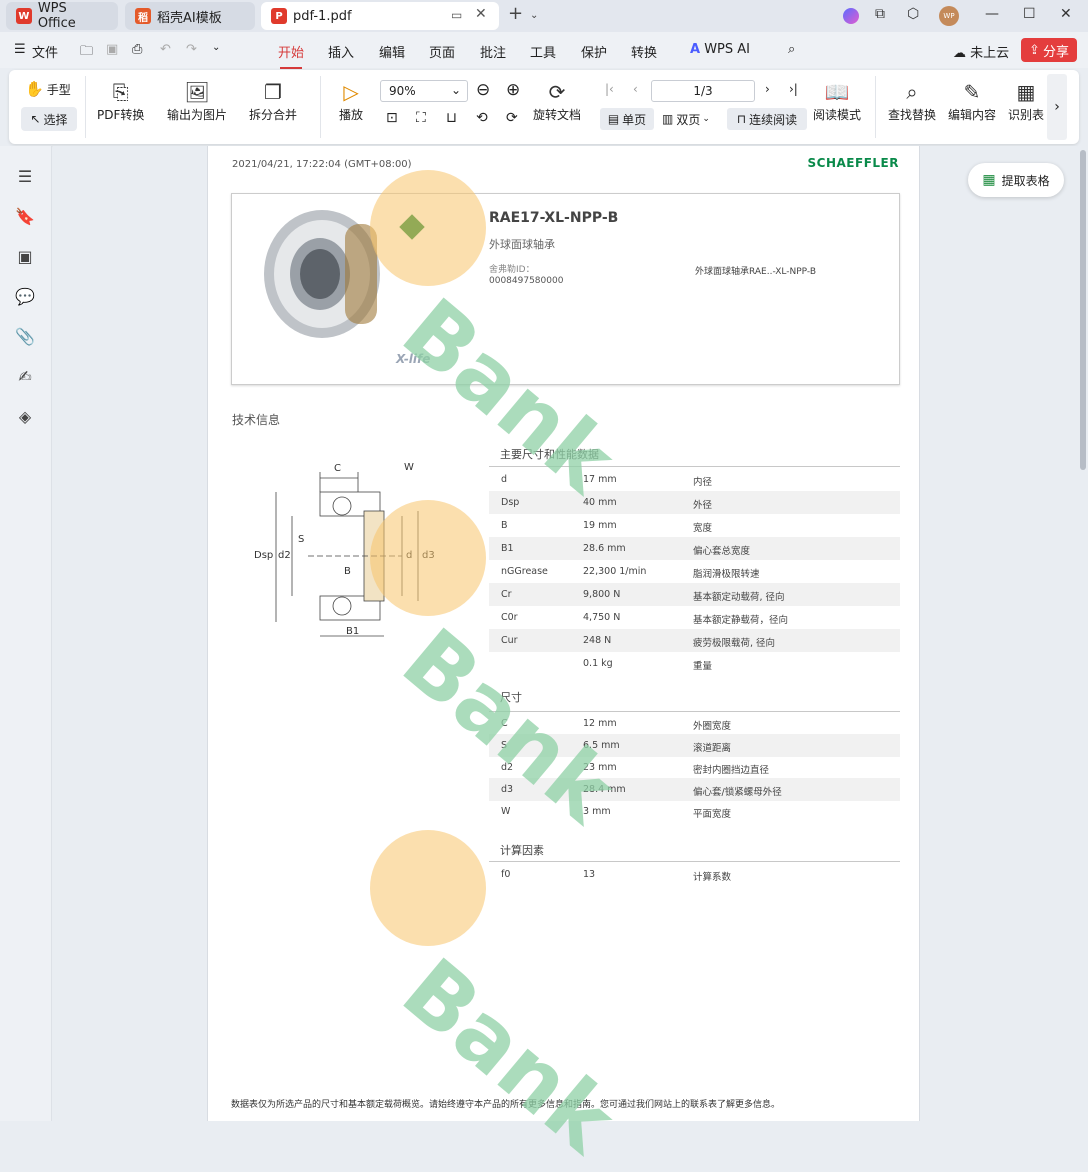 This screenshot has height=1172, width=1088. I want to click on edit-content-icon: ✎, so click(972, 92).